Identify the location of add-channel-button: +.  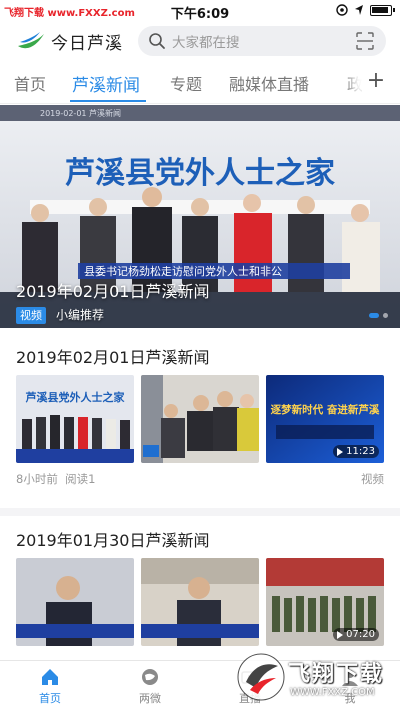
(376, 82).